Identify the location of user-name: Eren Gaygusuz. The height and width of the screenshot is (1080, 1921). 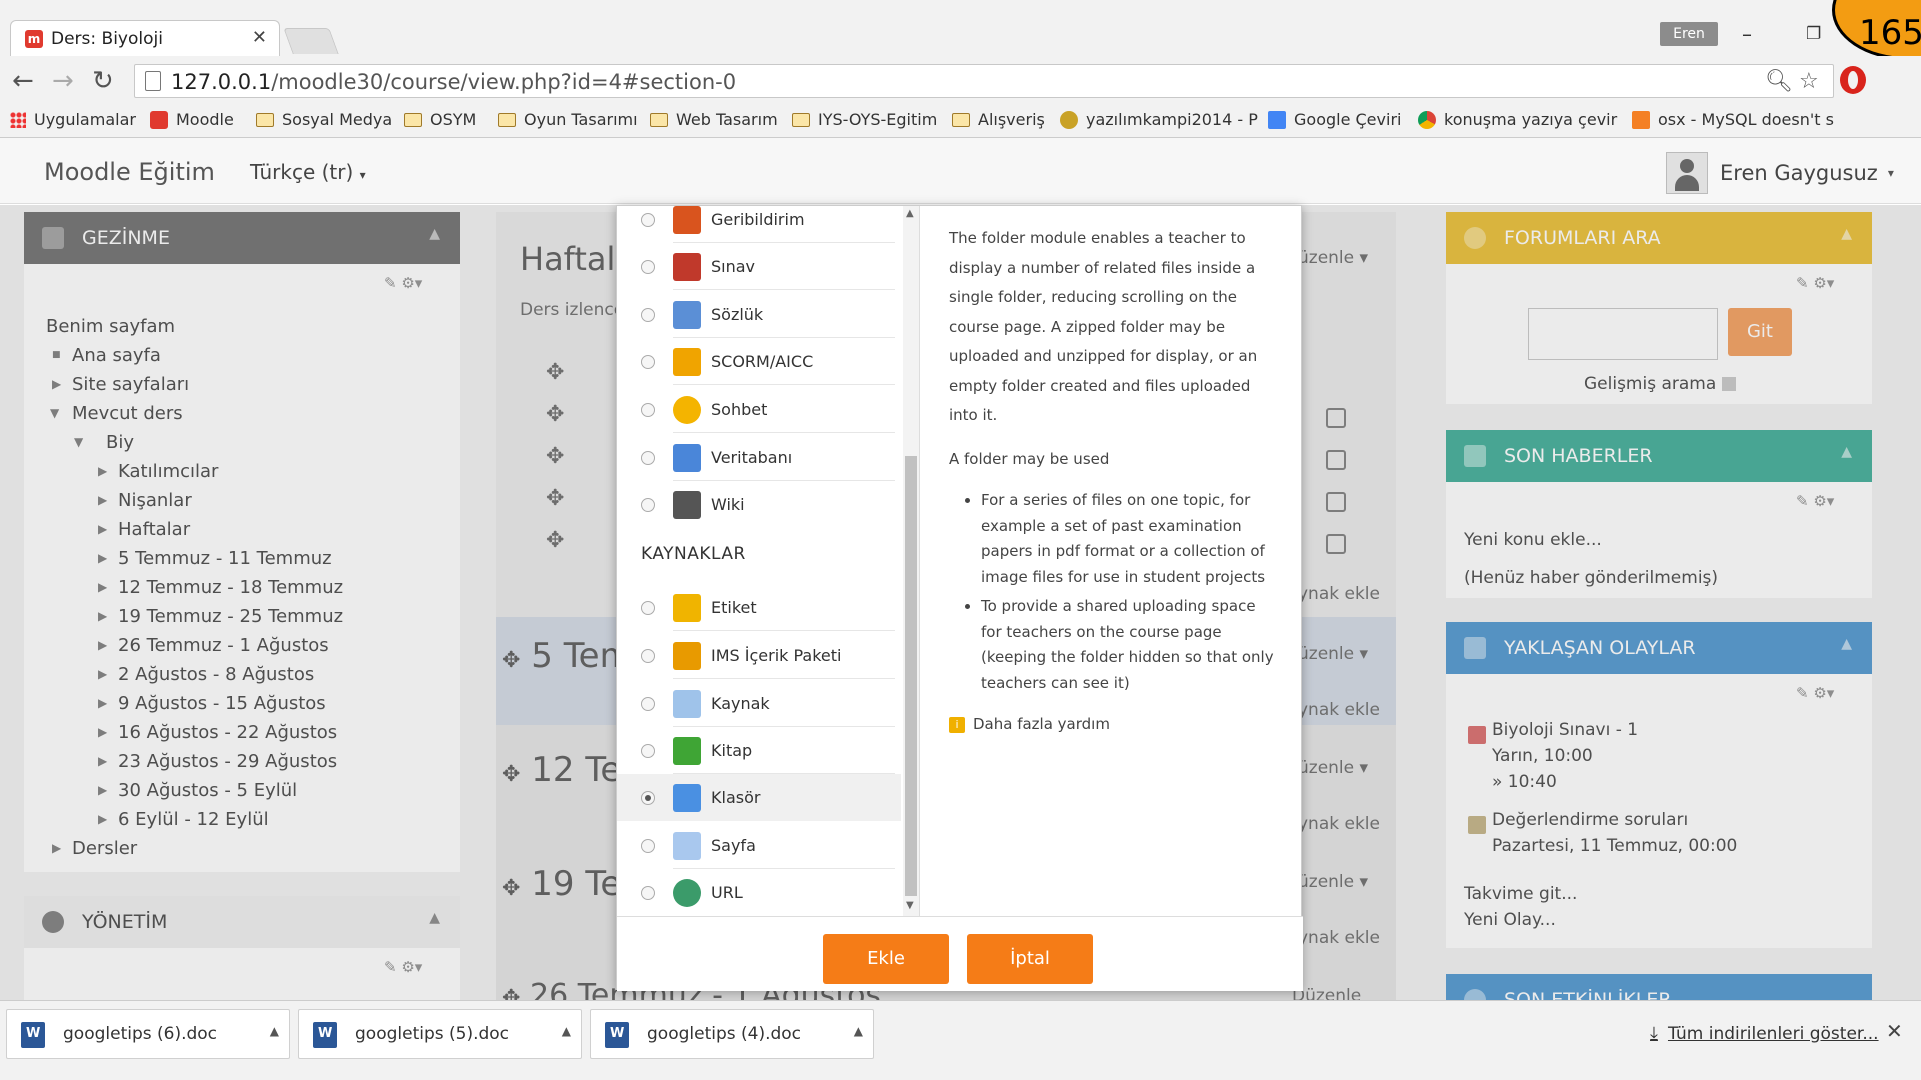
(1799, 173).